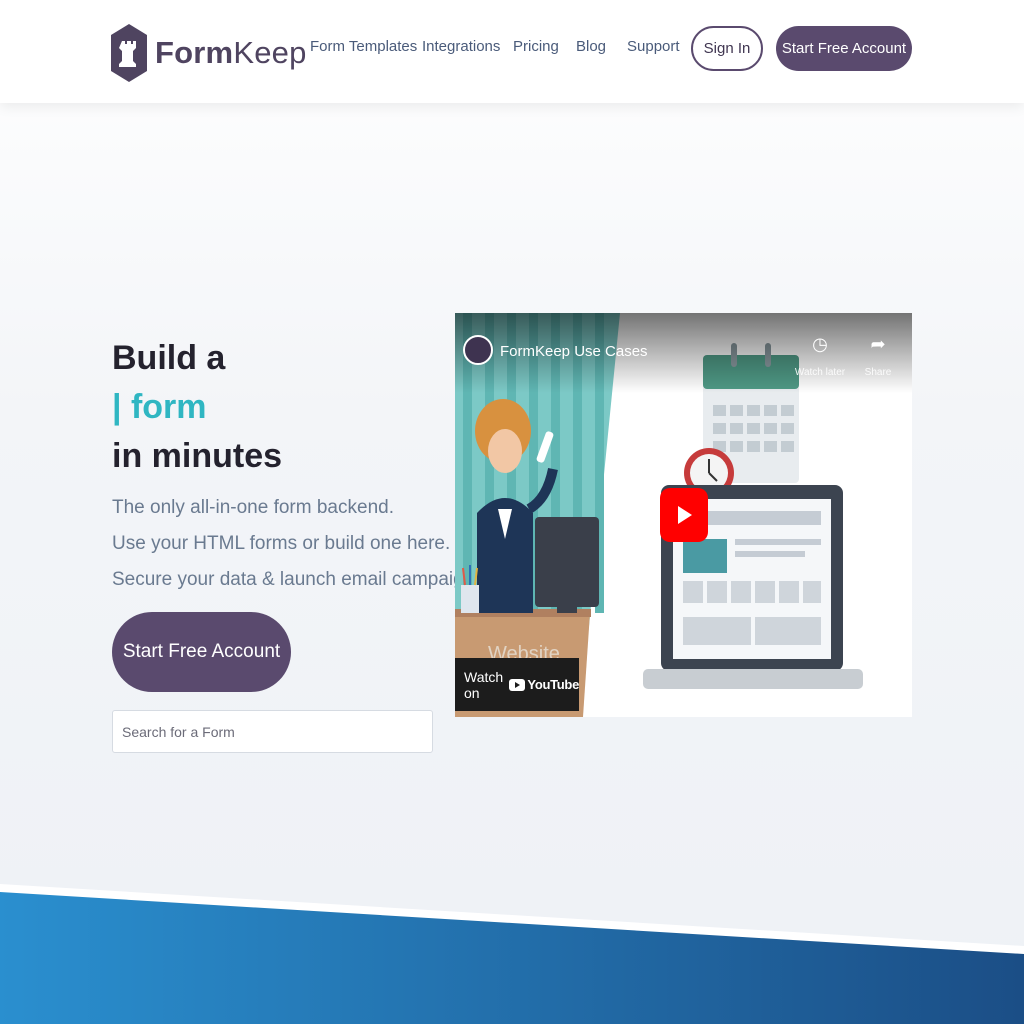 The image size is (1024, 1024). Describe the element at coordinates (536, 46) in the screenshot. I see `nav-pricing: Pricing` at that location.